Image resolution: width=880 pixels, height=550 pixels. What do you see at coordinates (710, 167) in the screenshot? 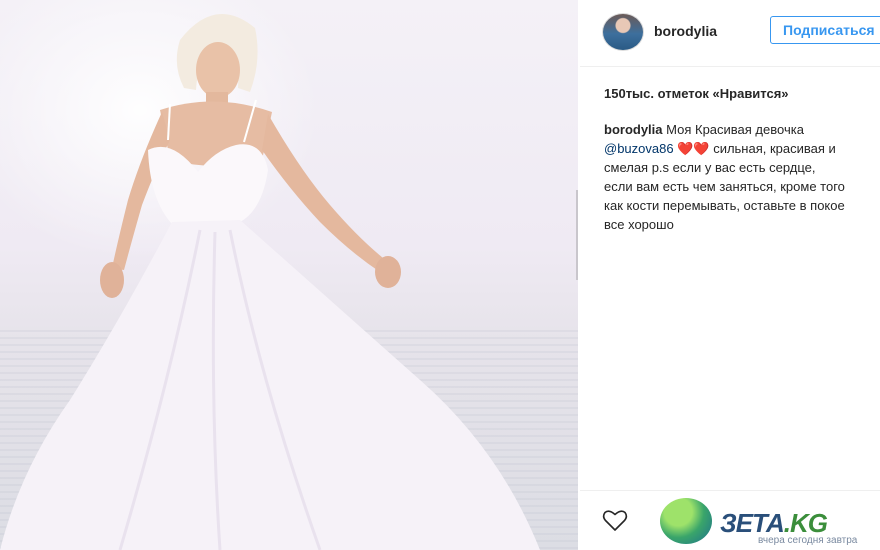
I see `caption-line-3: смелая️ p.s если у вас есть сердце,` at bounding box center [710, 167].